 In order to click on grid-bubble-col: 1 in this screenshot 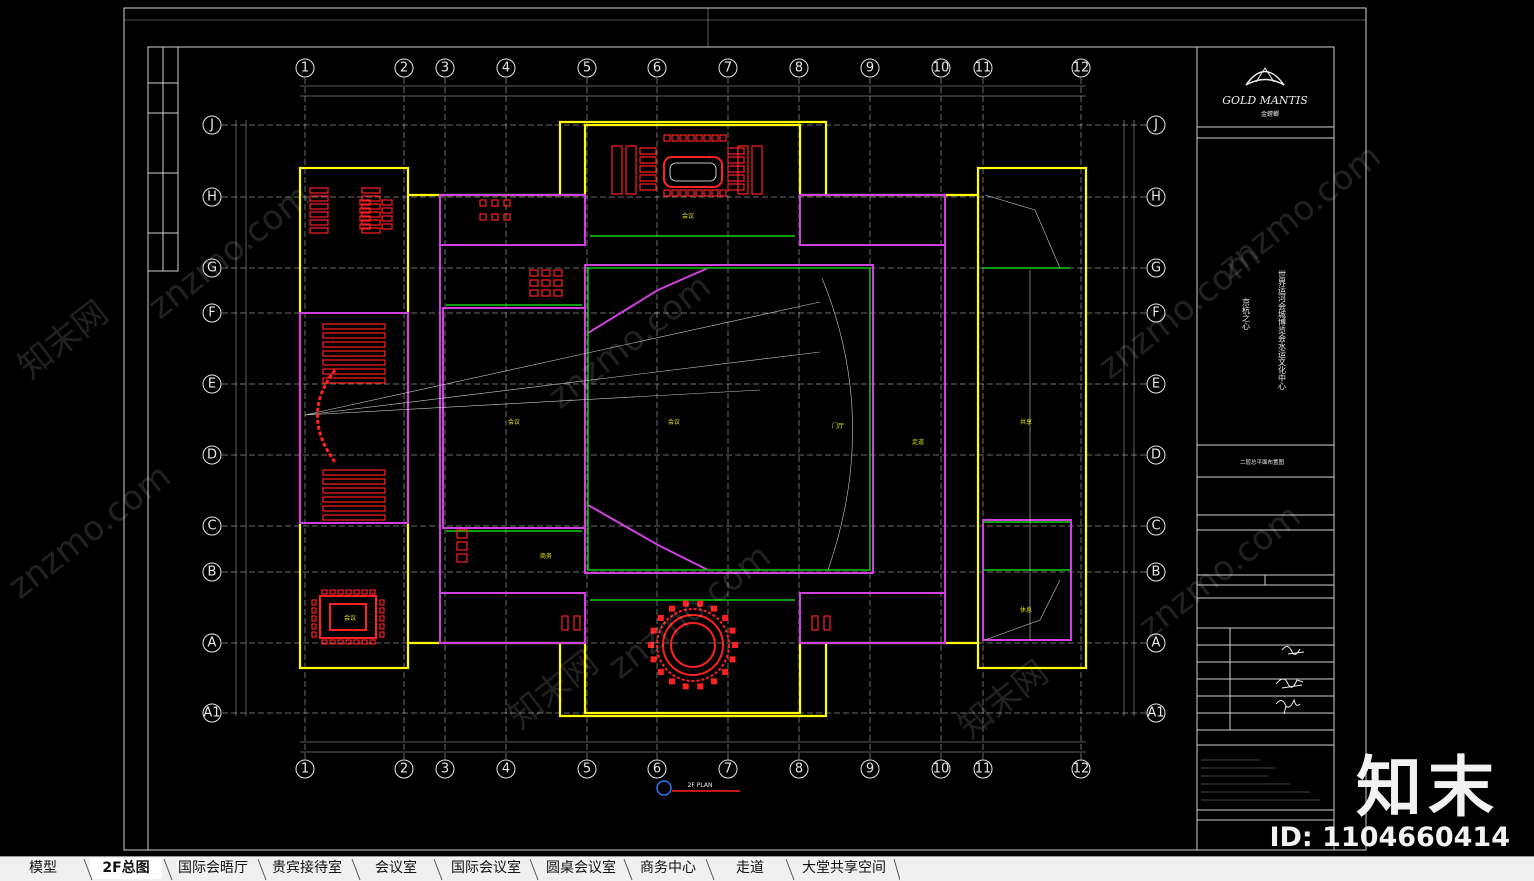, I will do `click(305, 68)`.